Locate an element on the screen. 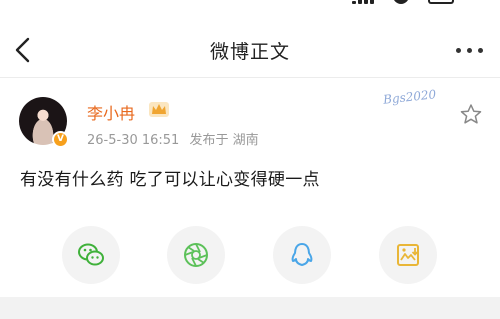  qq-icon is located at coordinates (302, 254).